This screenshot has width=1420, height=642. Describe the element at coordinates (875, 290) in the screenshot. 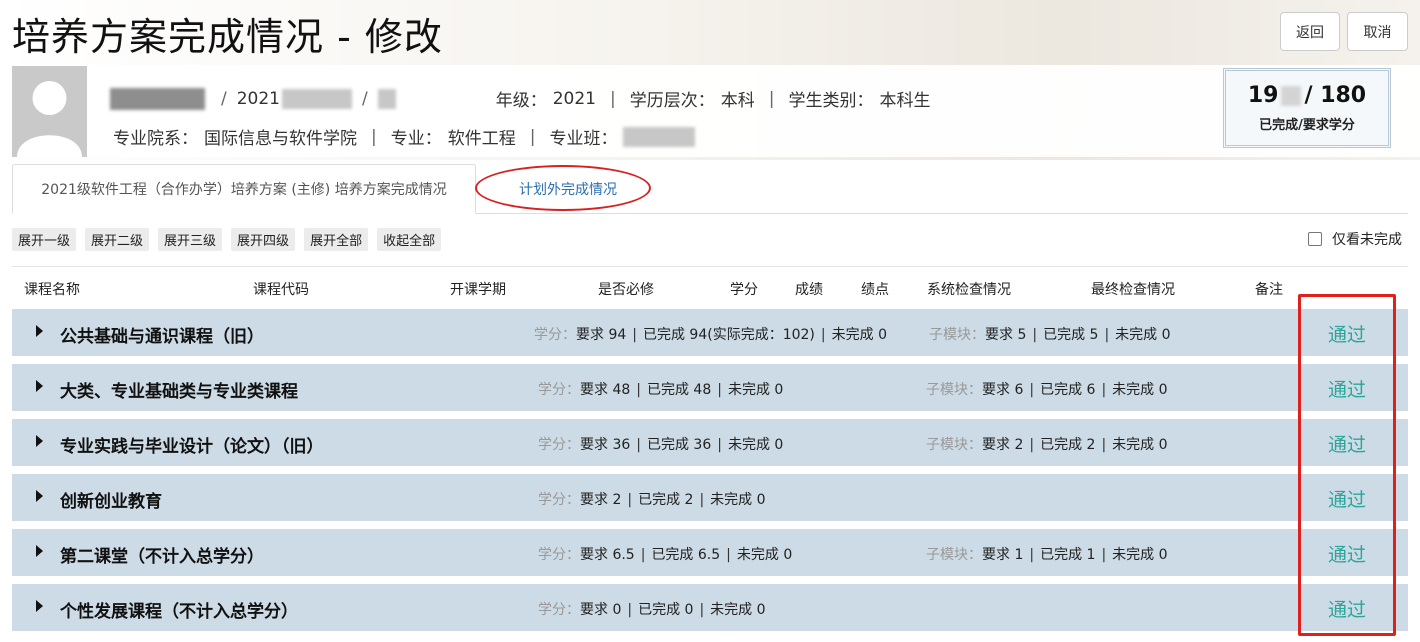

I see `header-gpa: 绩点` at that location.